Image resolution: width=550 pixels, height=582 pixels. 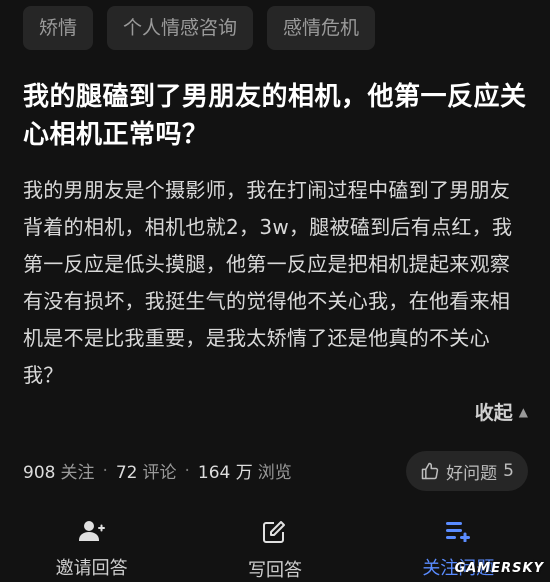 I want to click on topic-tag: 个人情感咨询, so click(x=180, y=28).